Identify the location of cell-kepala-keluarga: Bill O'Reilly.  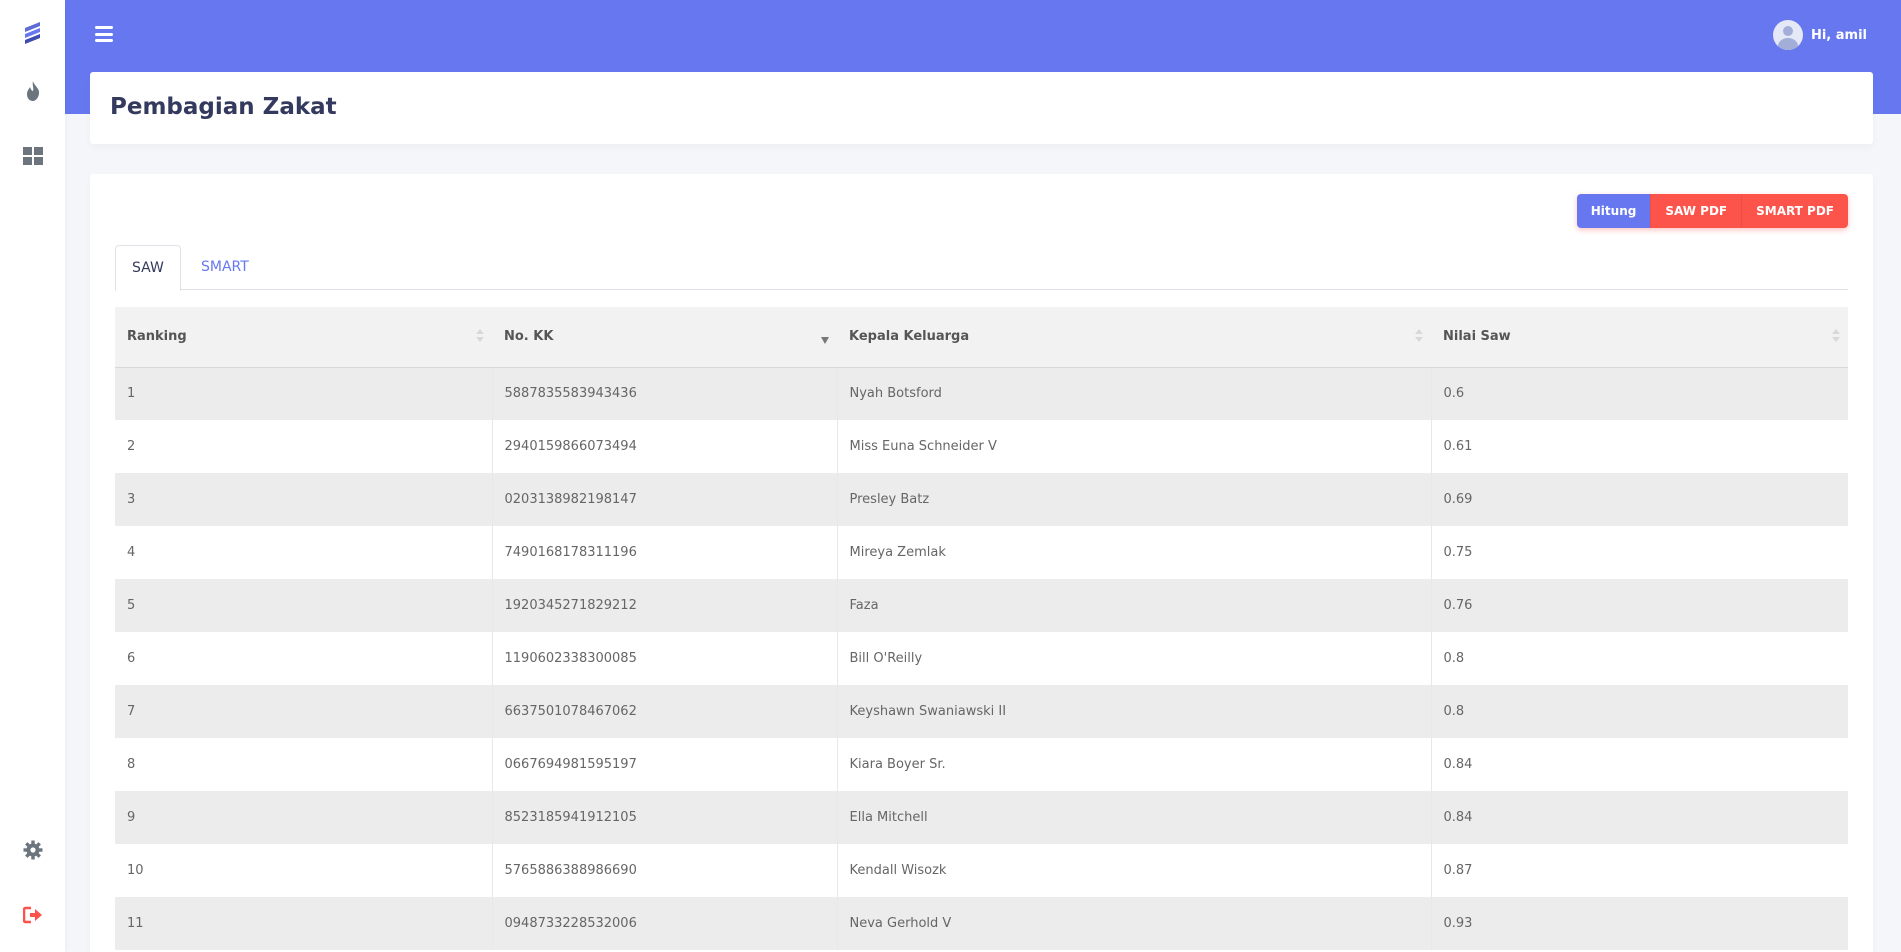
(1134, 658).